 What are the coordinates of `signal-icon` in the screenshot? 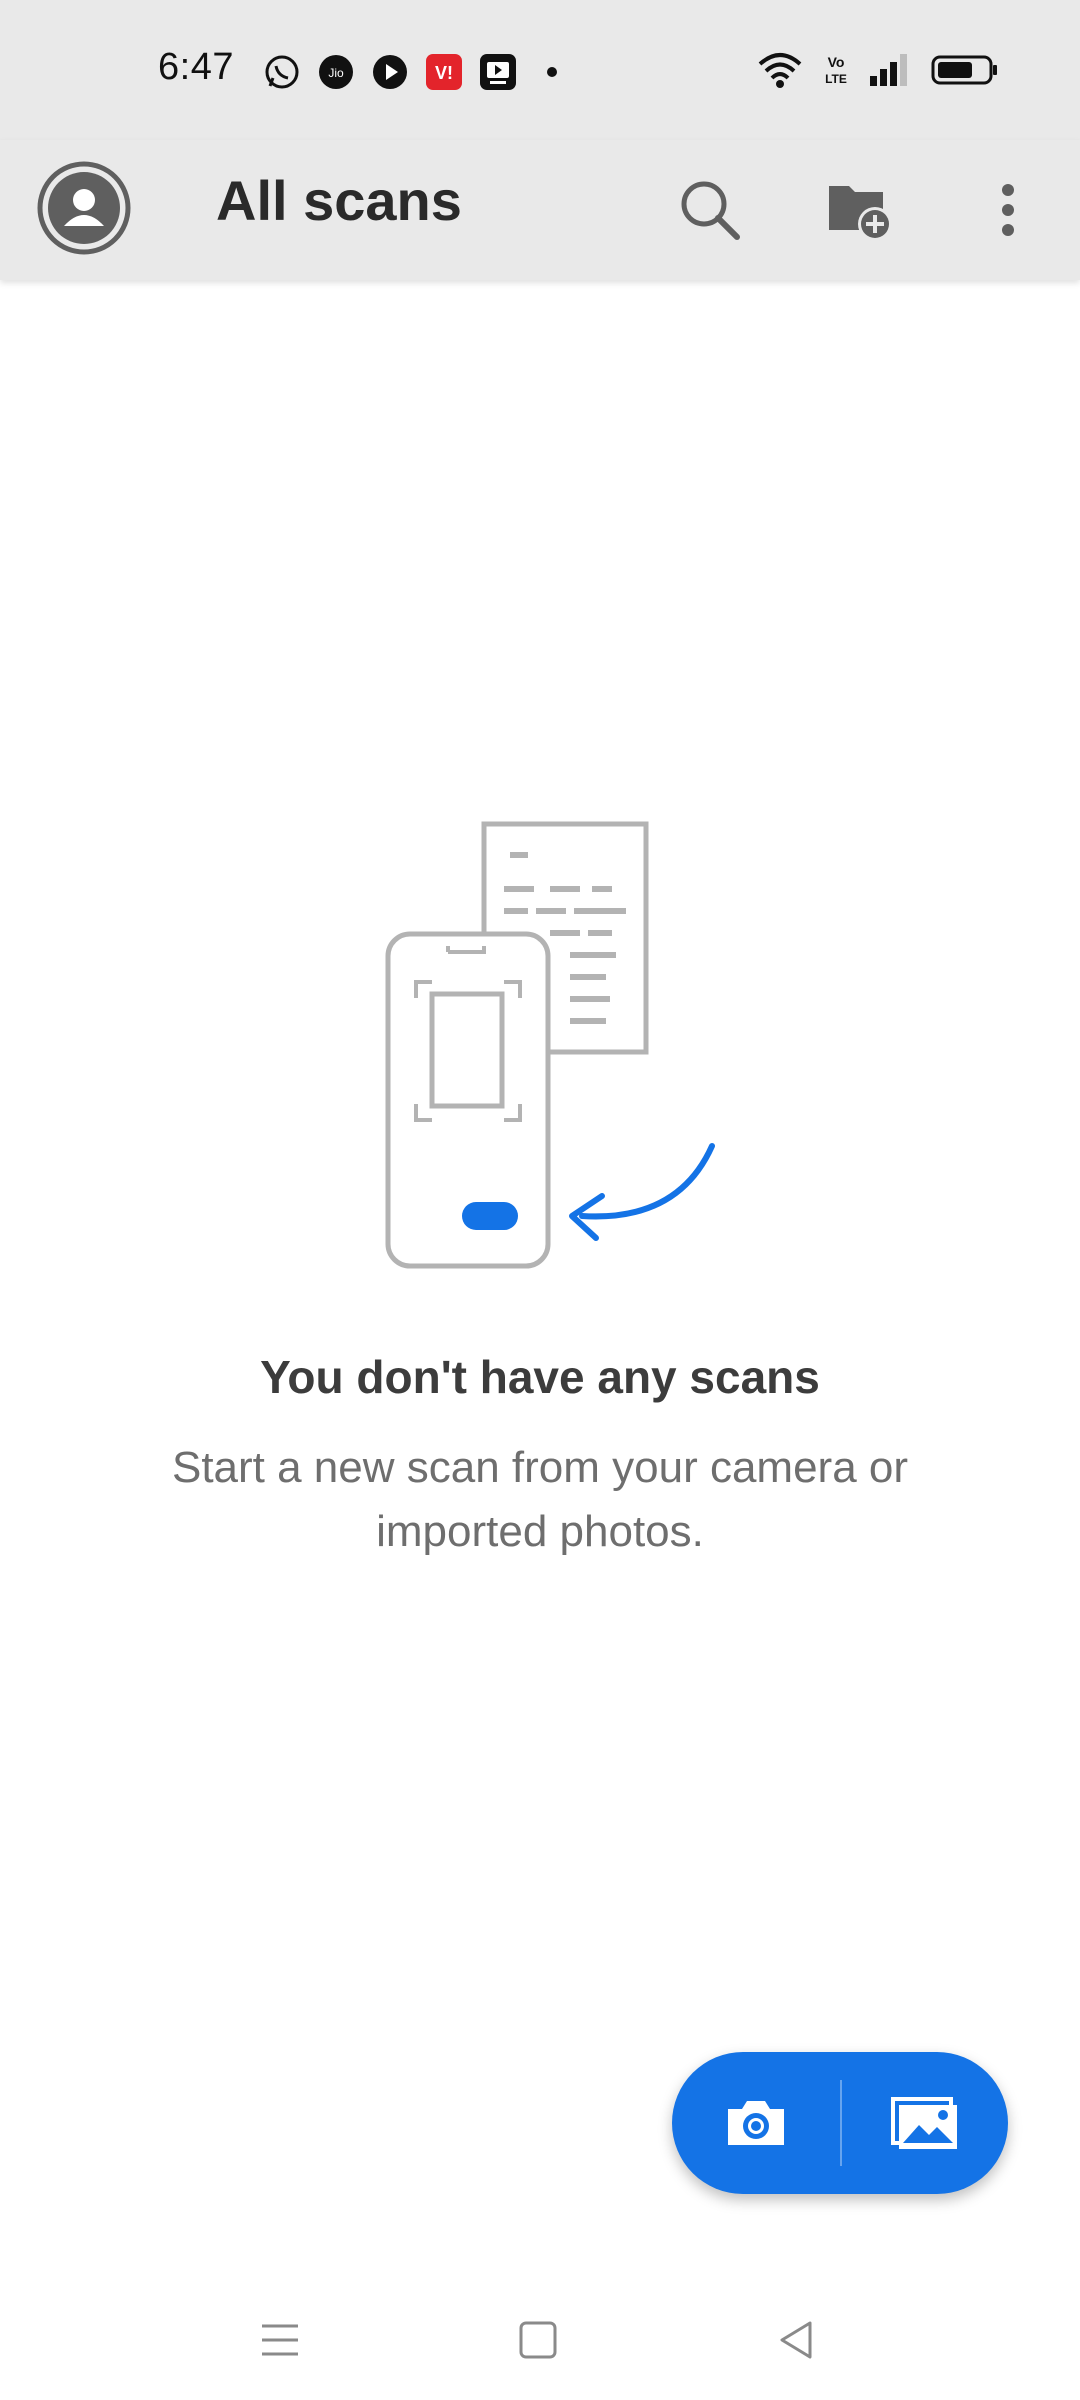 It's located at (888, 70).